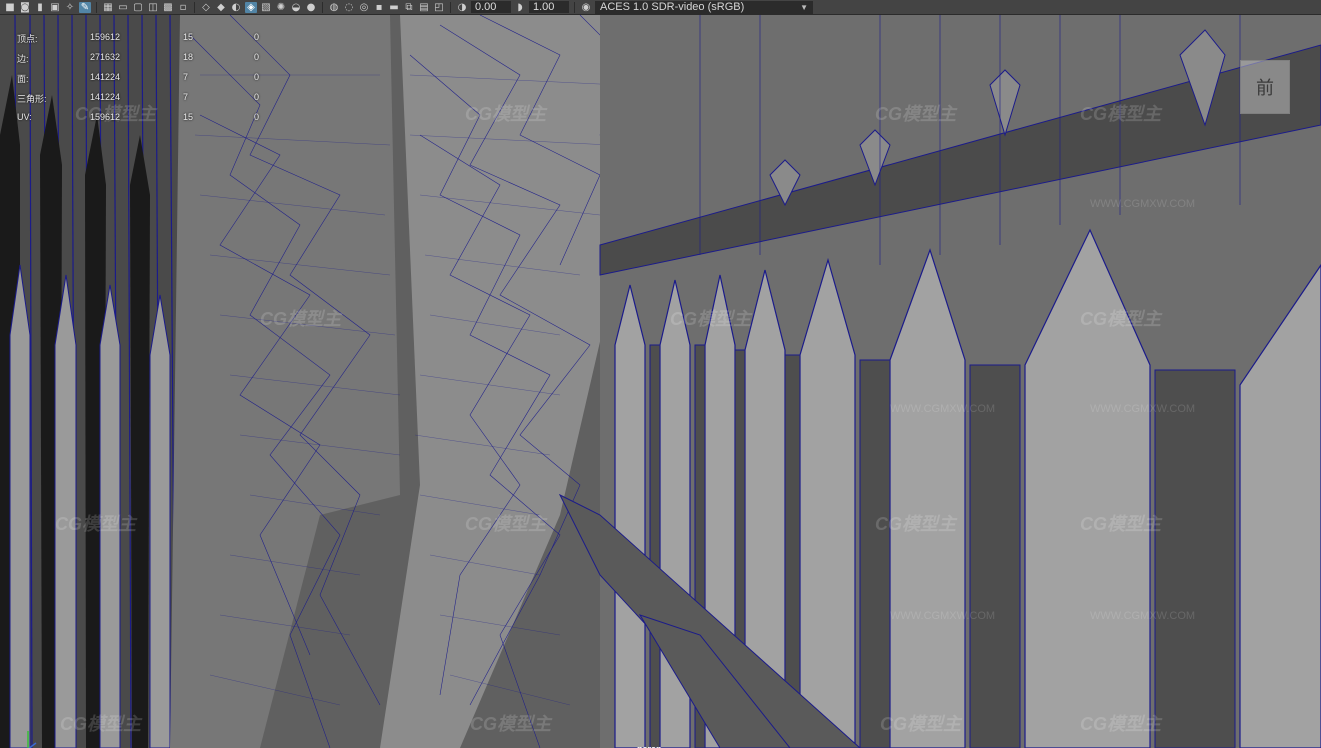 This screenshot has height=748, width=1321. Describe the element at coordinates (40, 7) in the screenshot. I see `bookmark-icon: ▮` at that location.